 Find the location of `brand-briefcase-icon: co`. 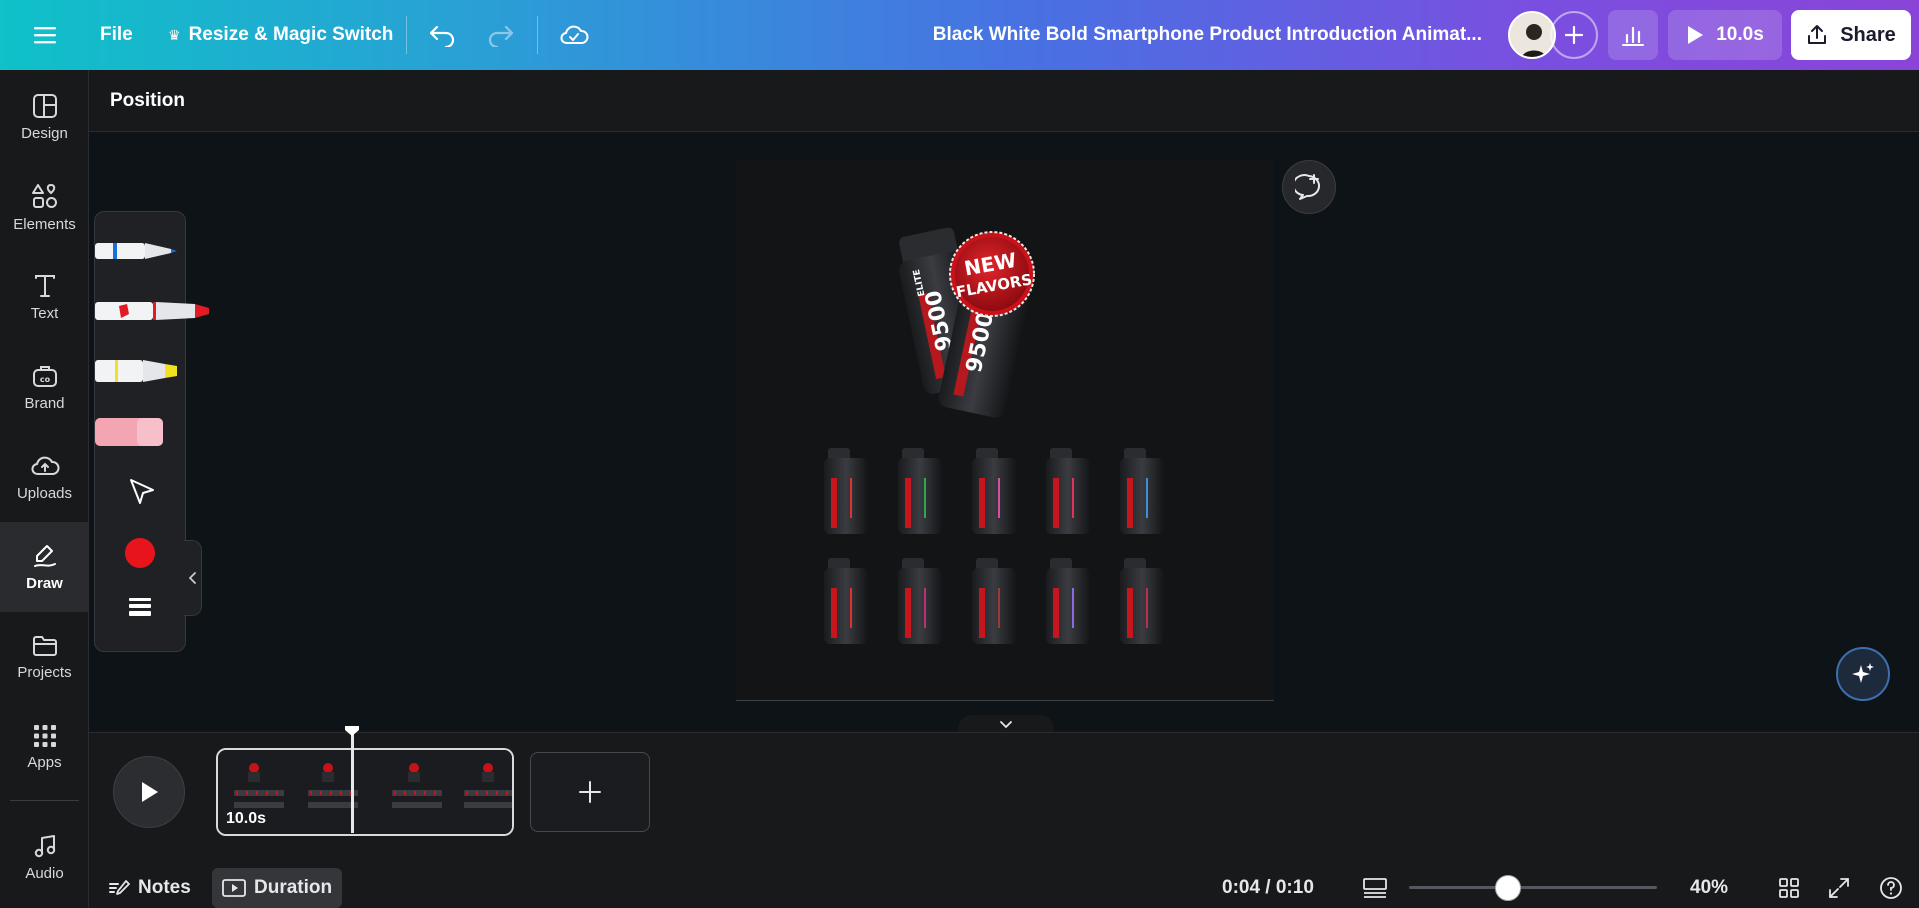

brand-briefcase-icon: co is located at coordinates (44, 376).